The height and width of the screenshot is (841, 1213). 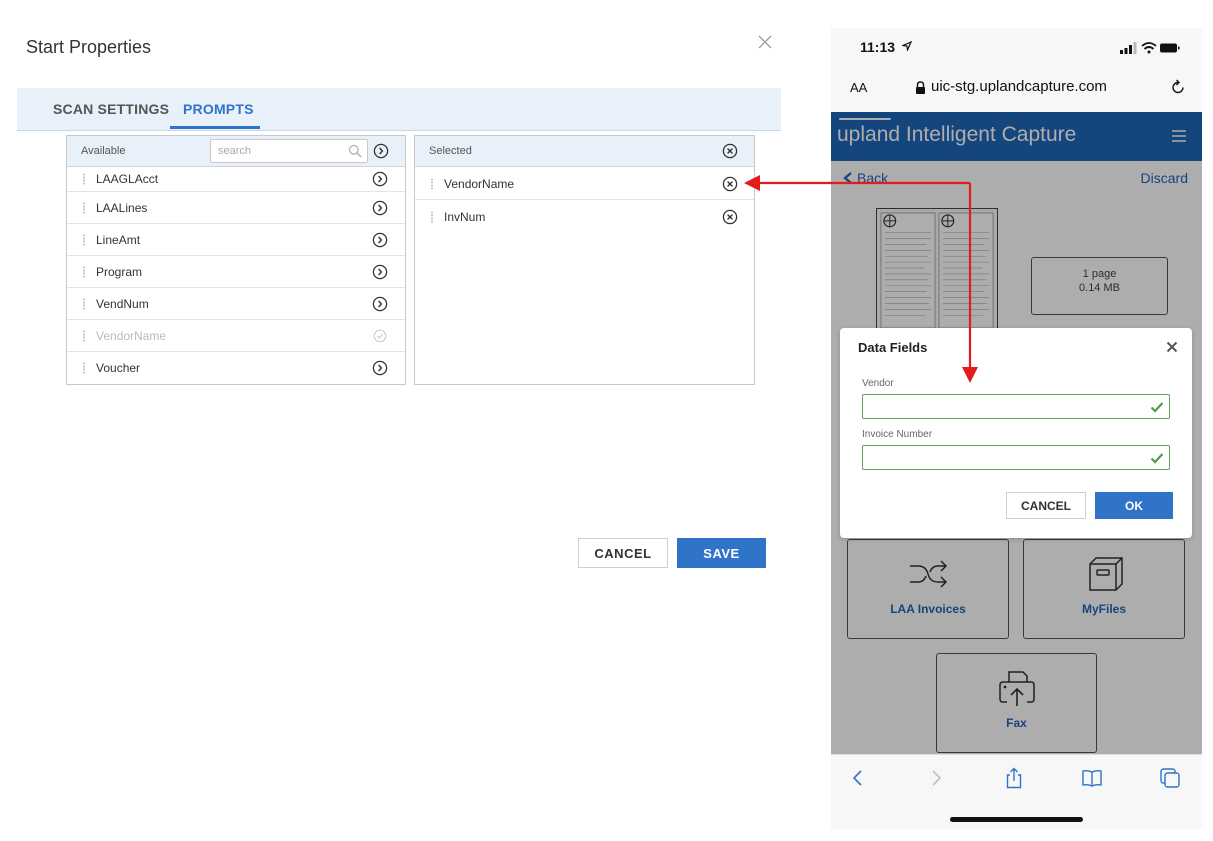 What do you see at coordinates (623, 553) in the screenshot?
I see `cancel-button: CANCEL` at bounding box center [623, 553].